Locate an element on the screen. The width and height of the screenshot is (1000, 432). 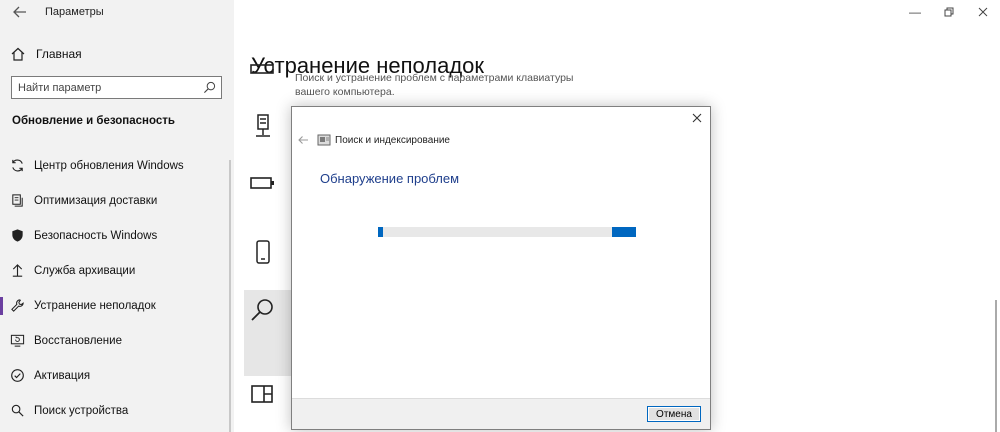
section-title: Обновление и безопасность is located at coordinates (93, 121).